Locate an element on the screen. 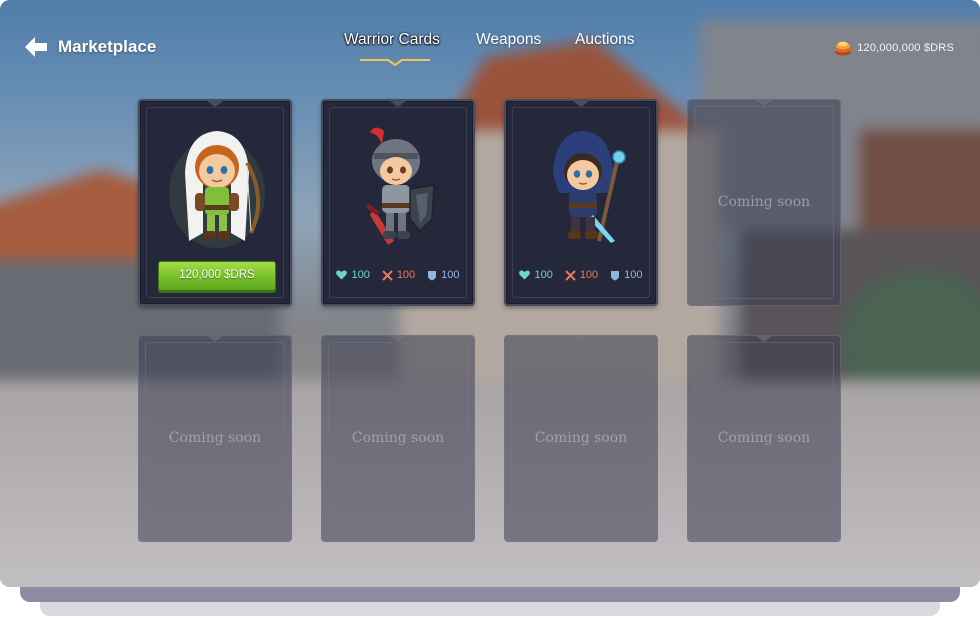 This screenshot has width=980, height=618. active-tab-indicator is located at coordinates (395, 62).